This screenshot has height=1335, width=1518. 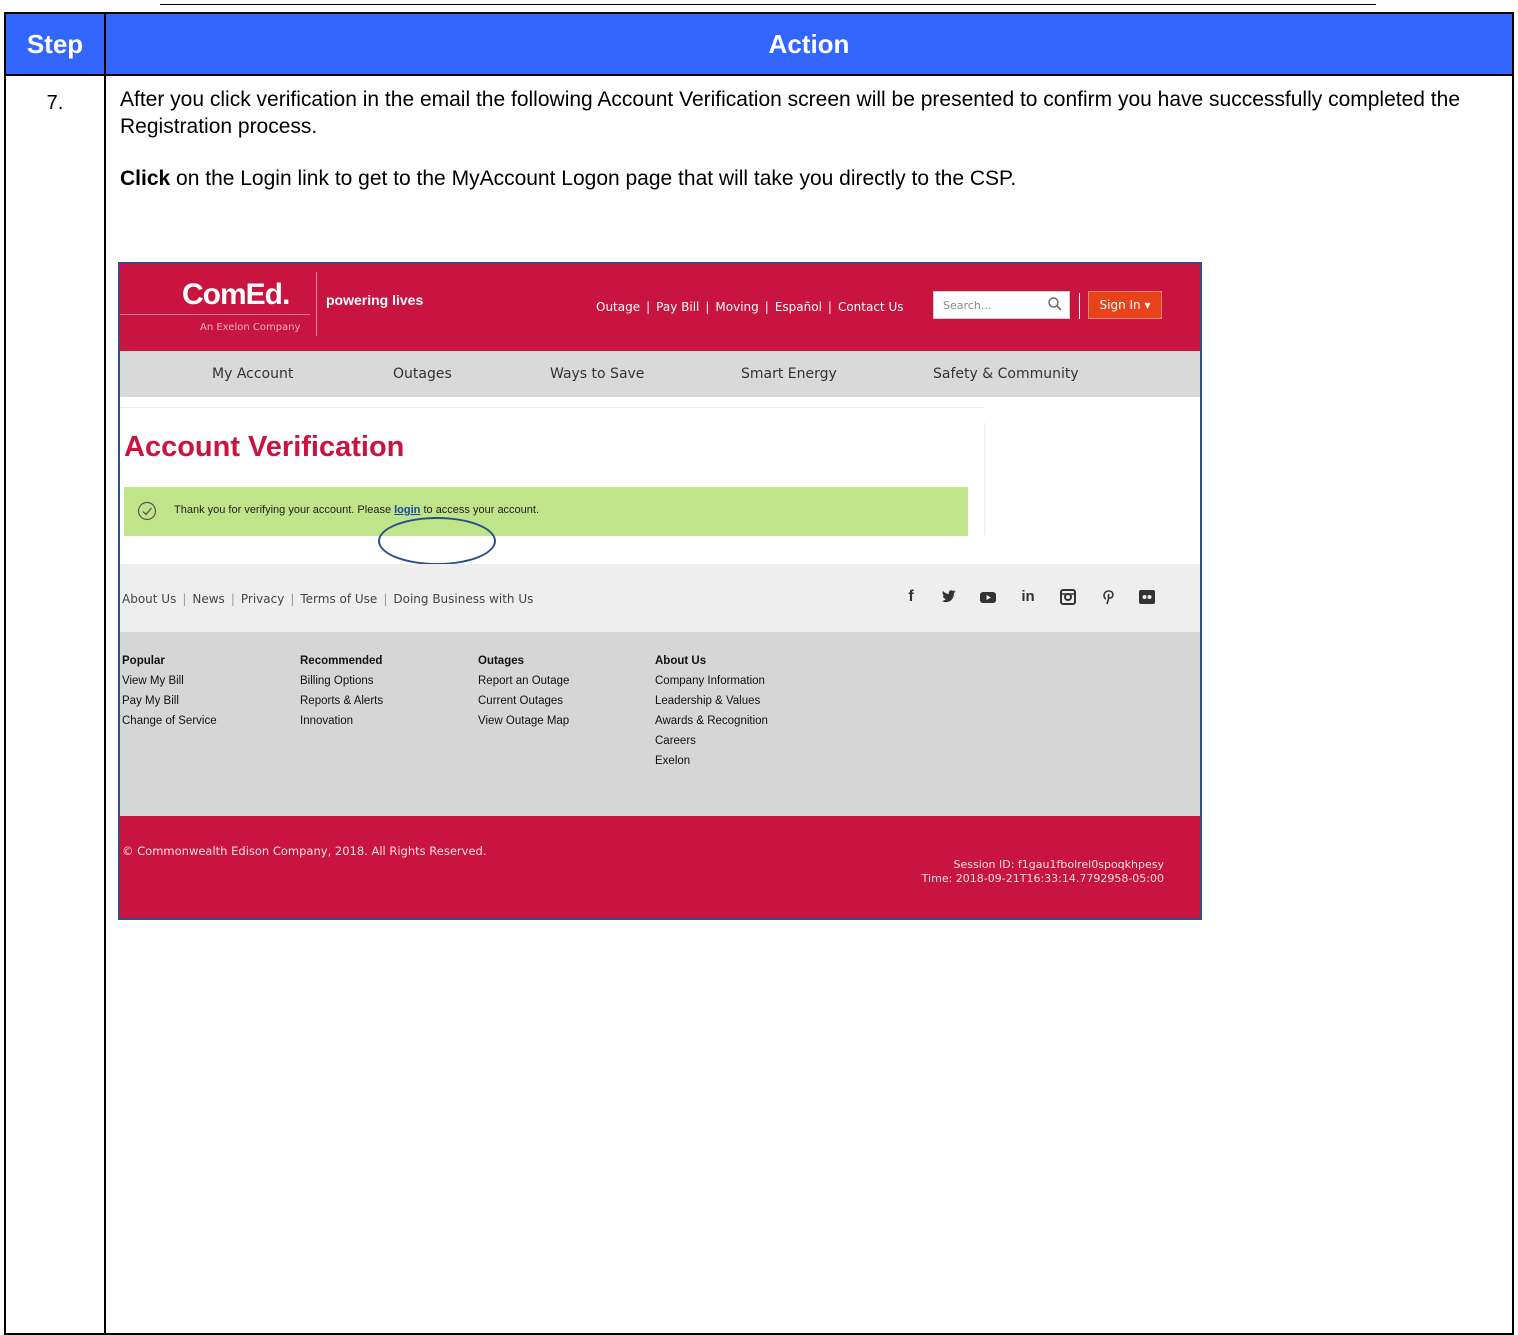 What do you see at coordinates (681, 661) in the screenshot?
I see `footer-col-heading: About Us` at bounding box center [681, 661].